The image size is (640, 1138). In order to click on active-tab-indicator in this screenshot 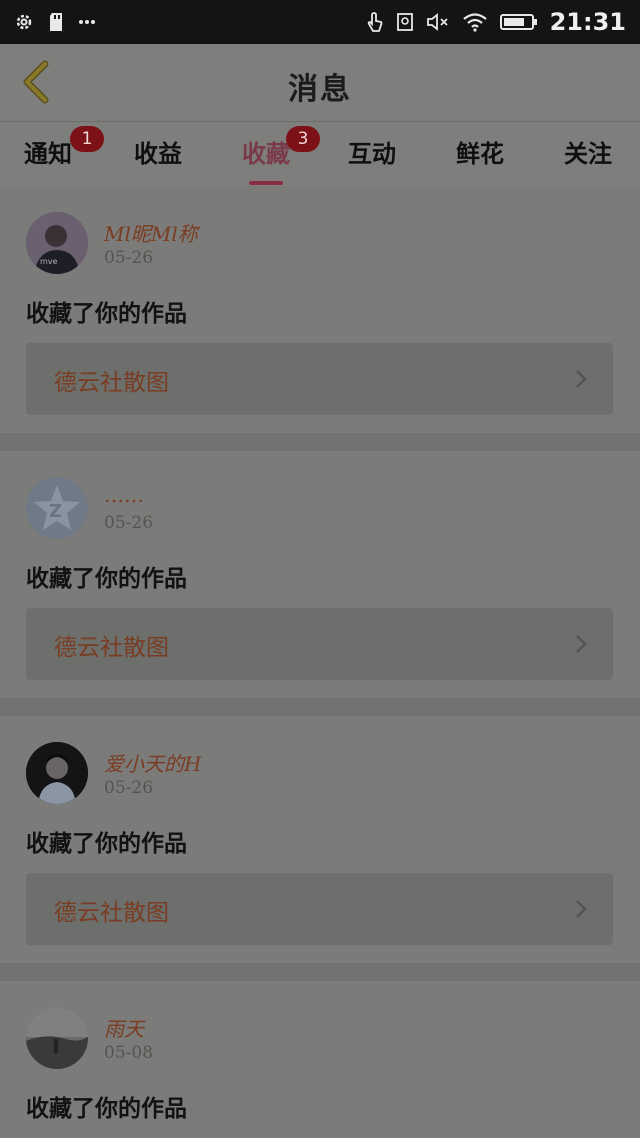, I will do `click(266, 183)`.